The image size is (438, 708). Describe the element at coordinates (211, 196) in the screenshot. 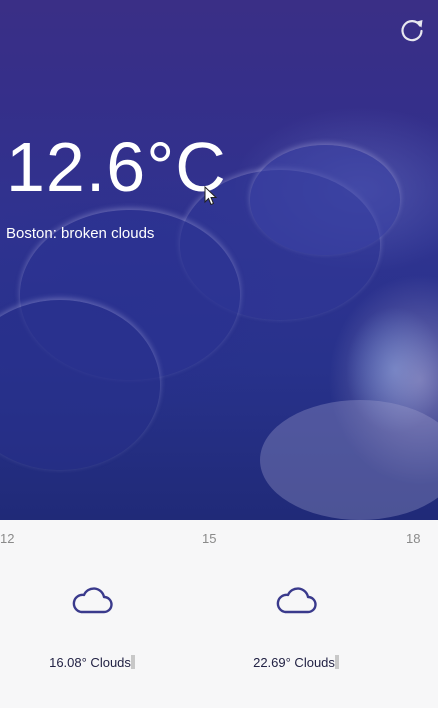

I see `mouse-cursor-icon` at that location.